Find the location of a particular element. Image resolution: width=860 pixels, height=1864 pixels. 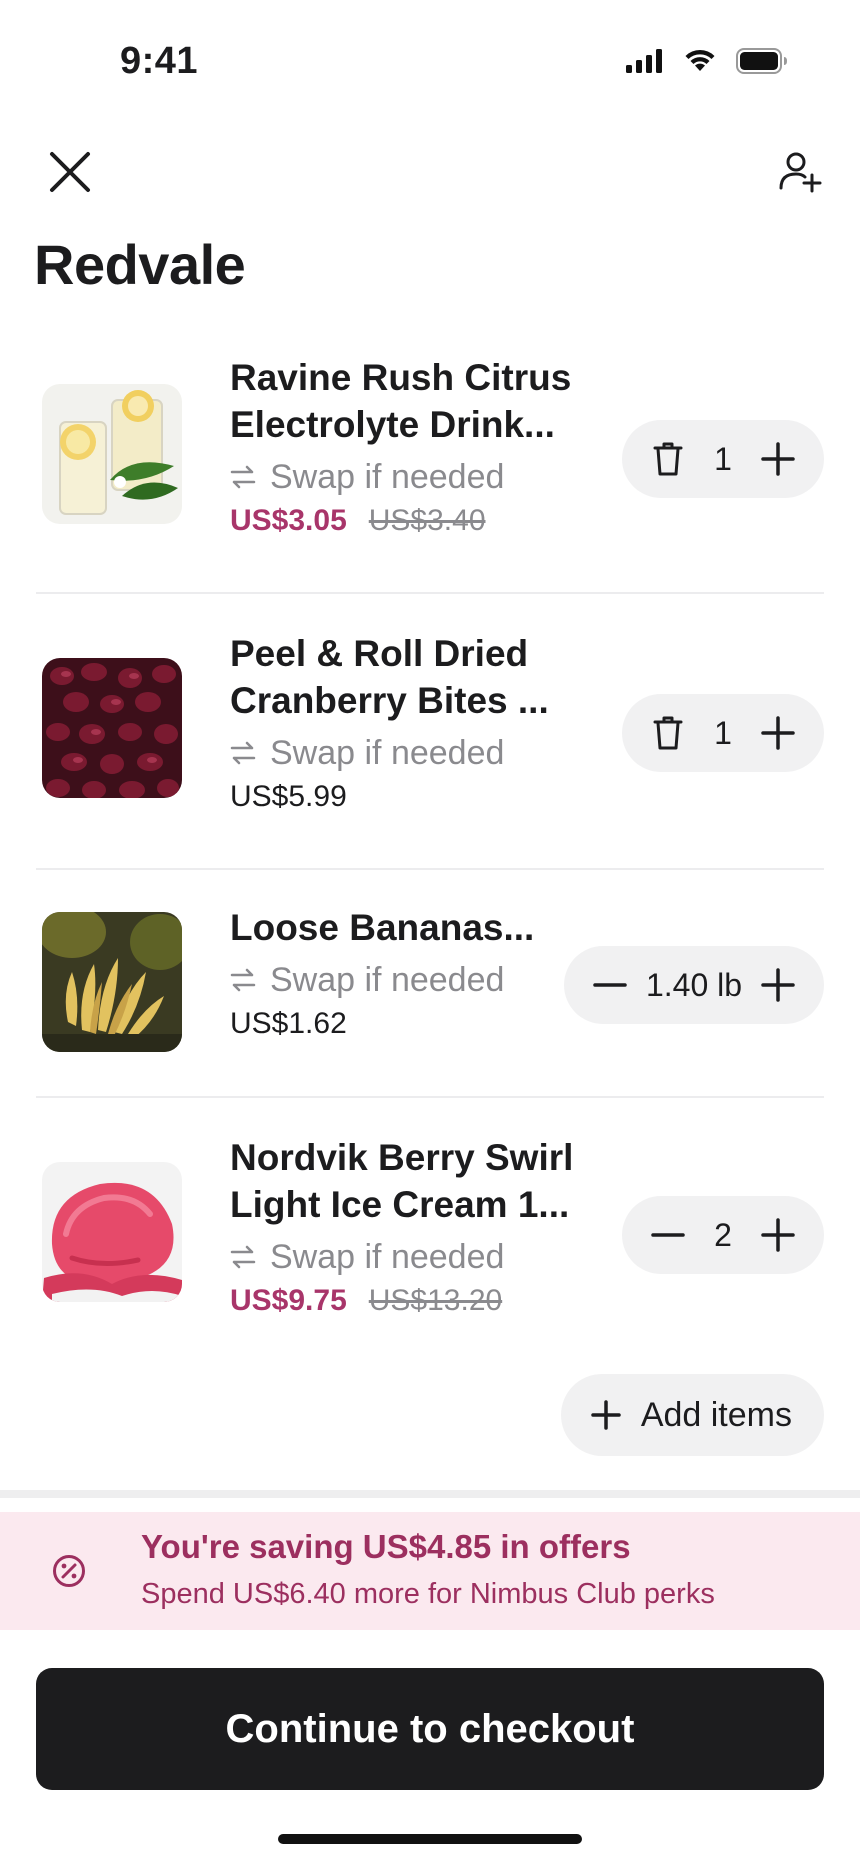

add-person-icon is located at coordinates (800, 172).